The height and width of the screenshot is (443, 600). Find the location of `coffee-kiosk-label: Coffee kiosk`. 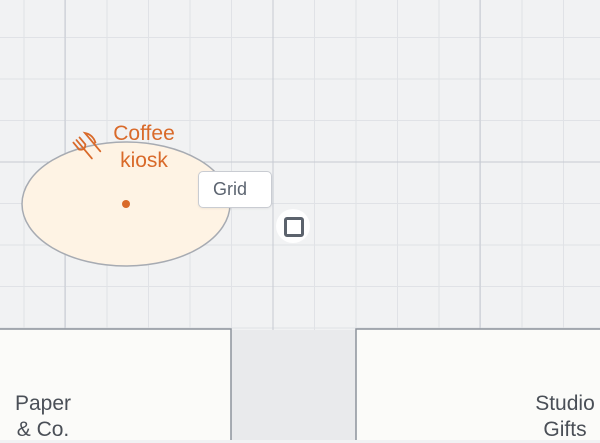

coffee-kiosk-label: Coffee kiosk is located at coordinates (144, 147).